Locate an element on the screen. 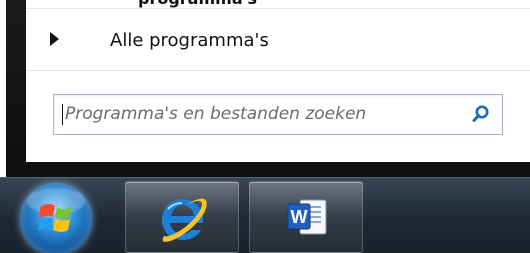 The width and height of the screenshot is (530, 253). start-button is located at coordinates (56, 218).